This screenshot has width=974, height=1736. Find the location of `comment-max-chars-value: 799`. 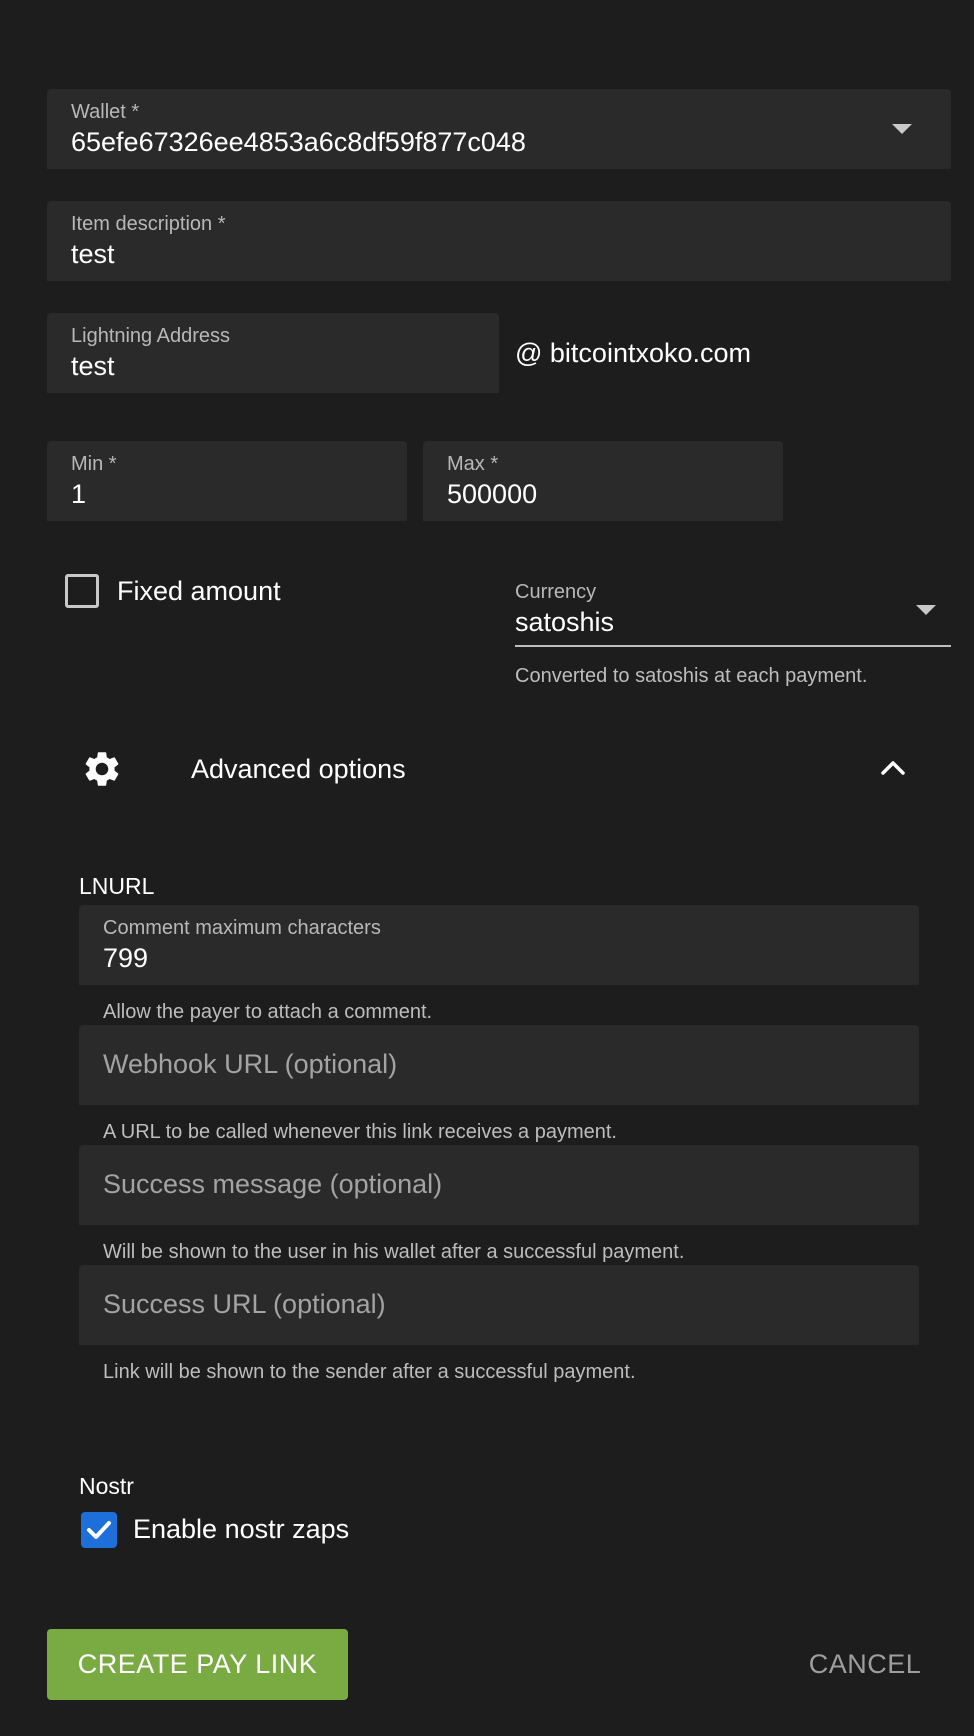

comment-max-chars-value: 799 is located at coordinates (126, 958).